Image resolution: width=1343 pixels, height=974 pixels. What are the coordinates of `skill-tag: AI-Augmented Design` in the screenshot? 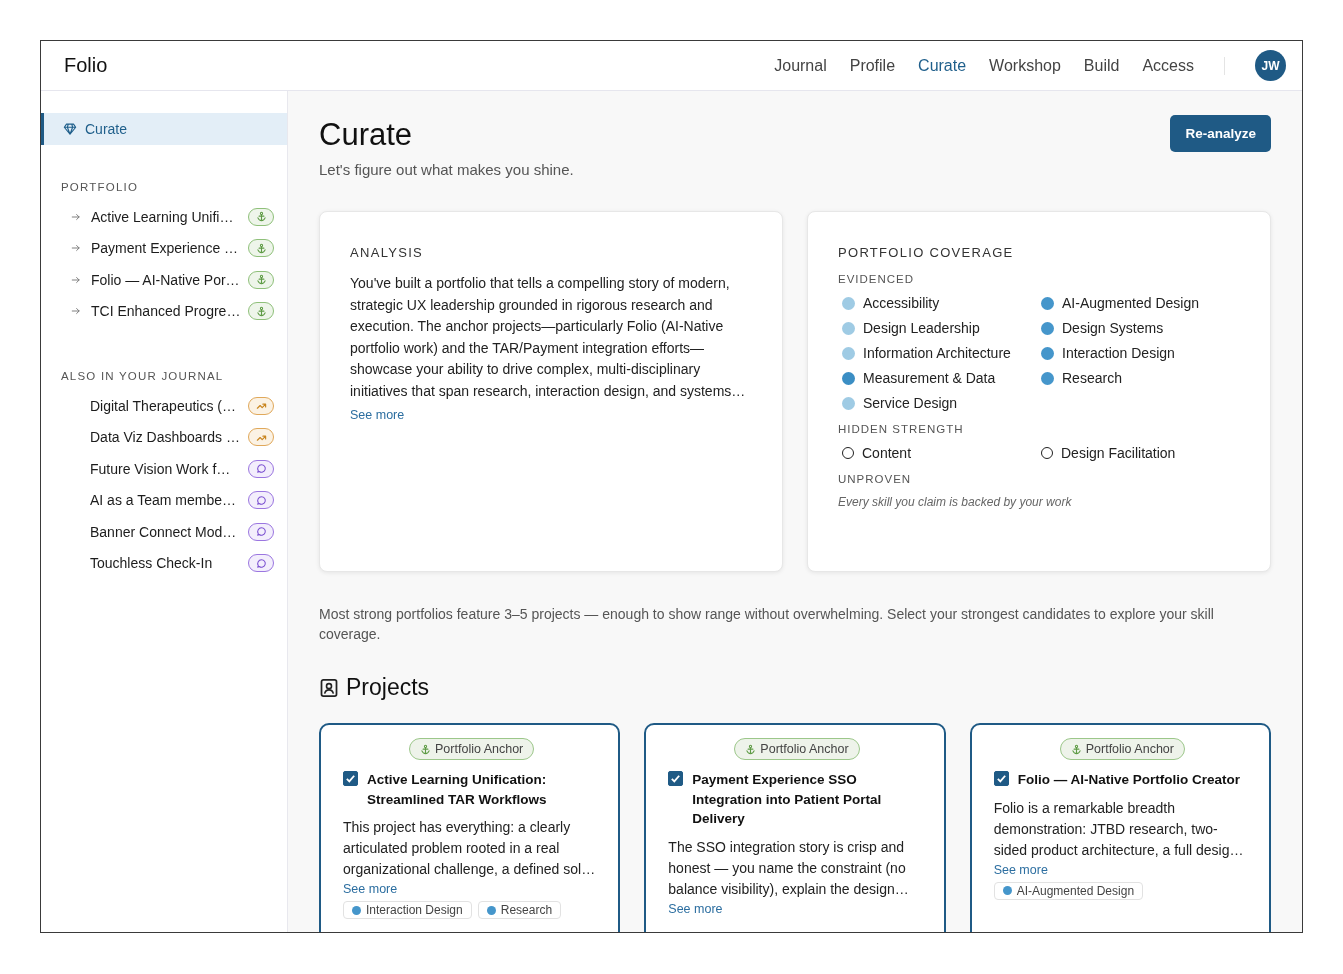 It's located at (1068, 890).